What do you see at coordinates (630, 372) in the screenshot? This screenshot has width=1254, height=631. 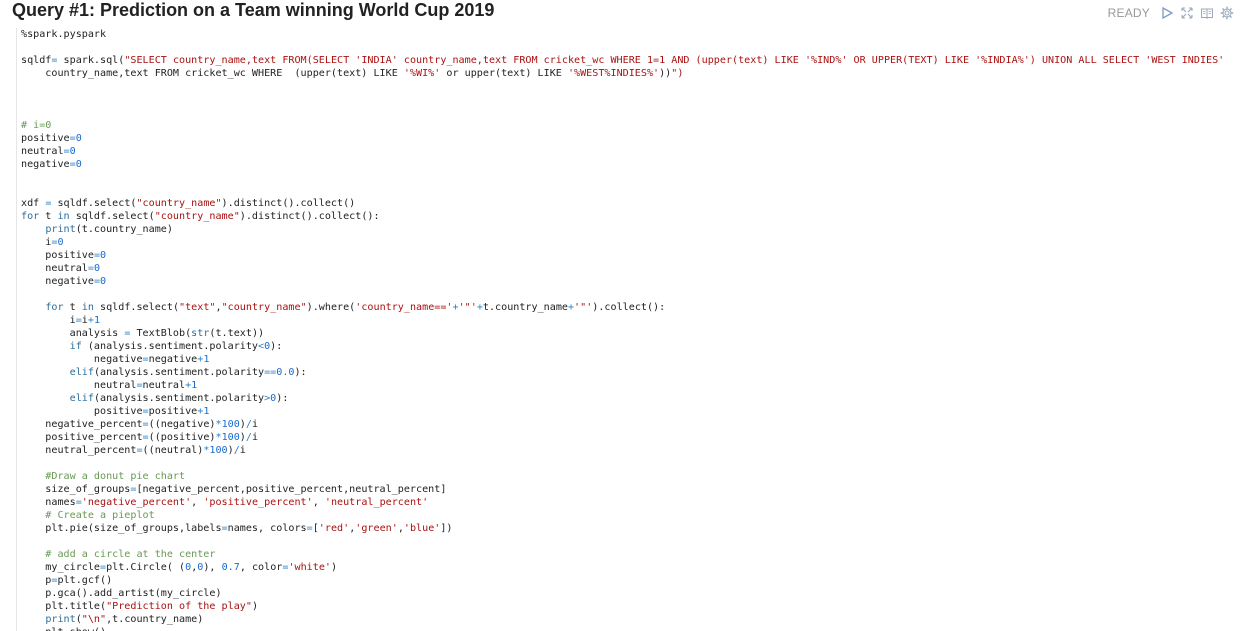 I see `code-line: elif(analysis.sentiment.polarity==0.0):` at bounding box center [630, 372].